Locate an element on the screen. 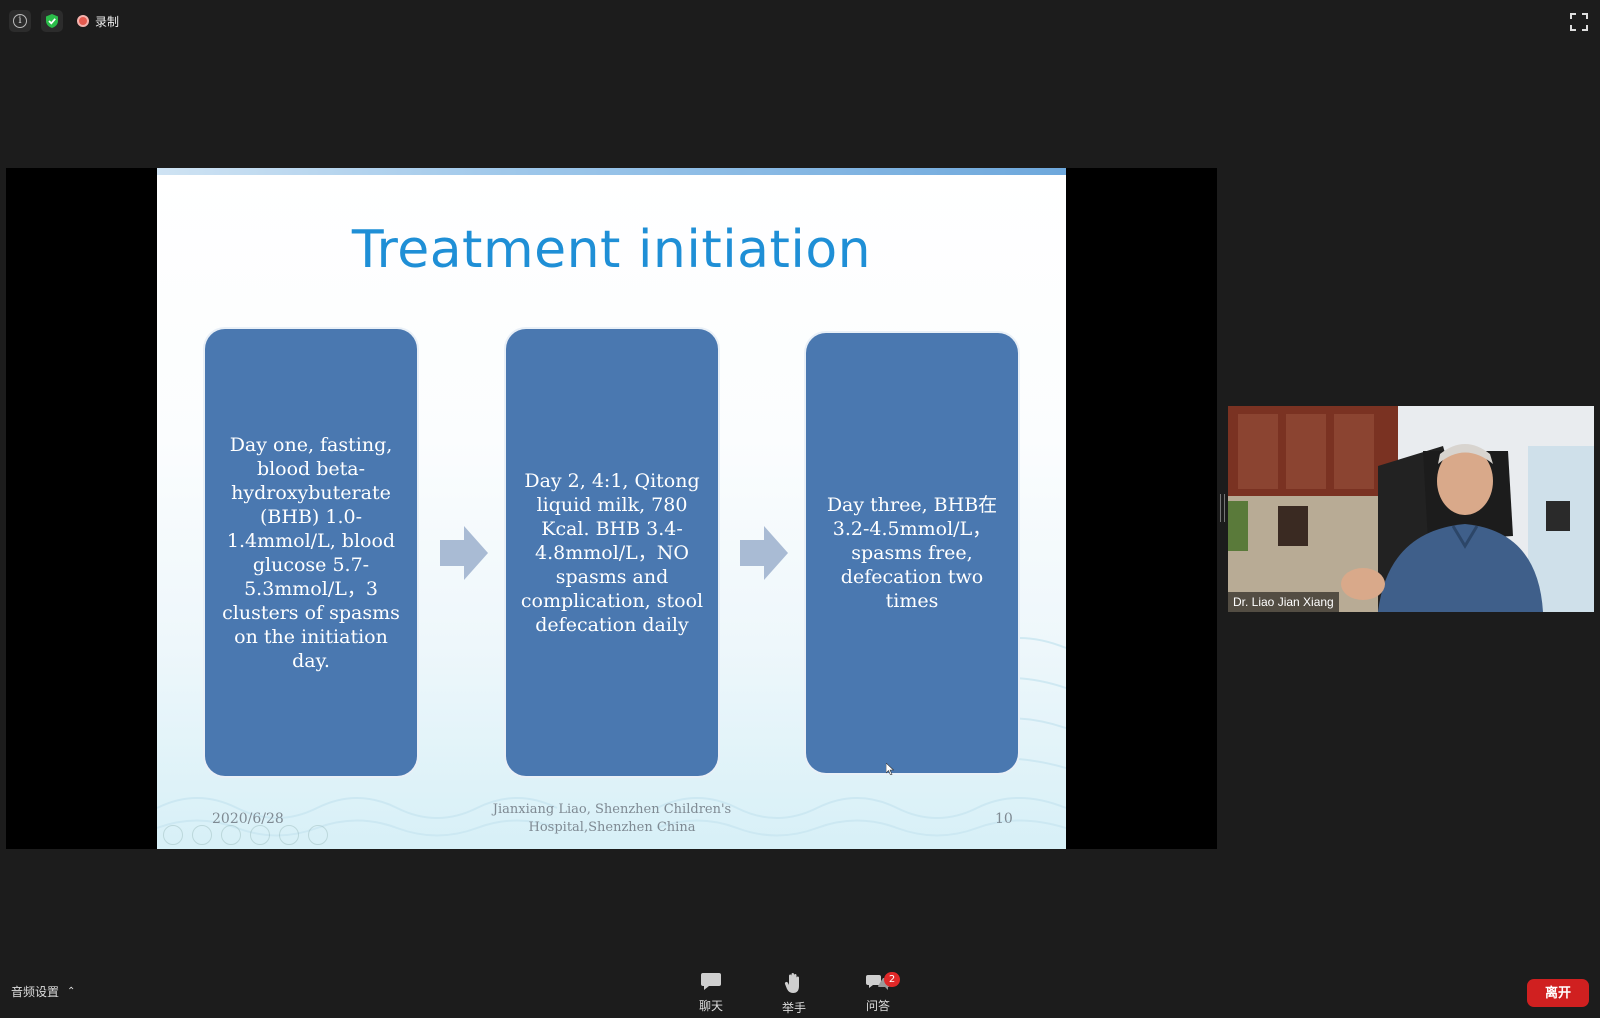 This screenshot has width=1600, height=1018. audio-settings-label: 音频设置 is located at coordinates (35, 992).